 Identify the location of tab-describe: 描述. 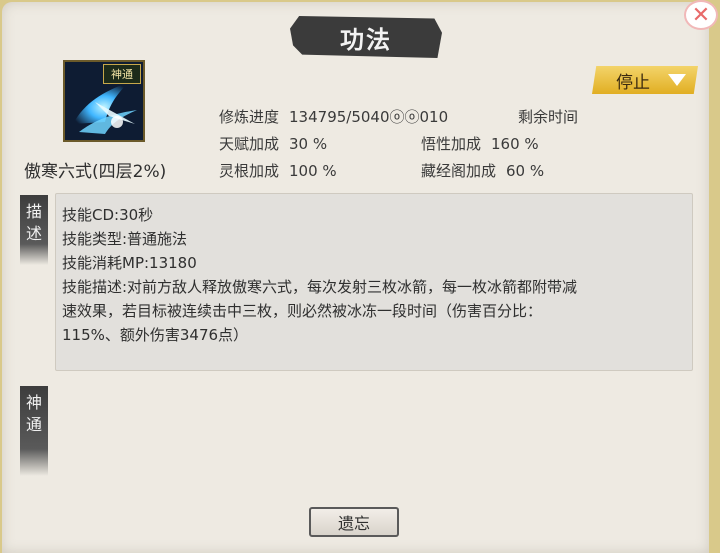
(34, 230).